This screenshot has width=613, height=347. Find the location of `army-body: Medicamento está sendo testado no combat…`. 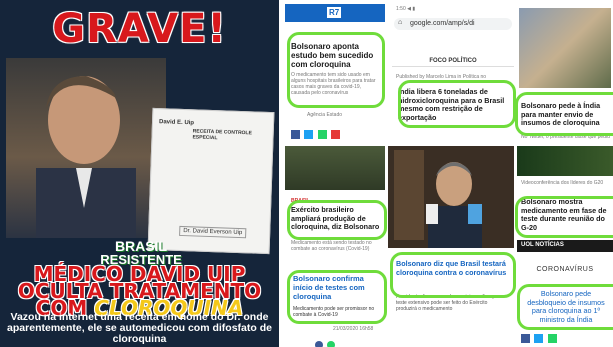

army-body: Medicamento está sendo testado no combat… is located at coordinates (331, 246).